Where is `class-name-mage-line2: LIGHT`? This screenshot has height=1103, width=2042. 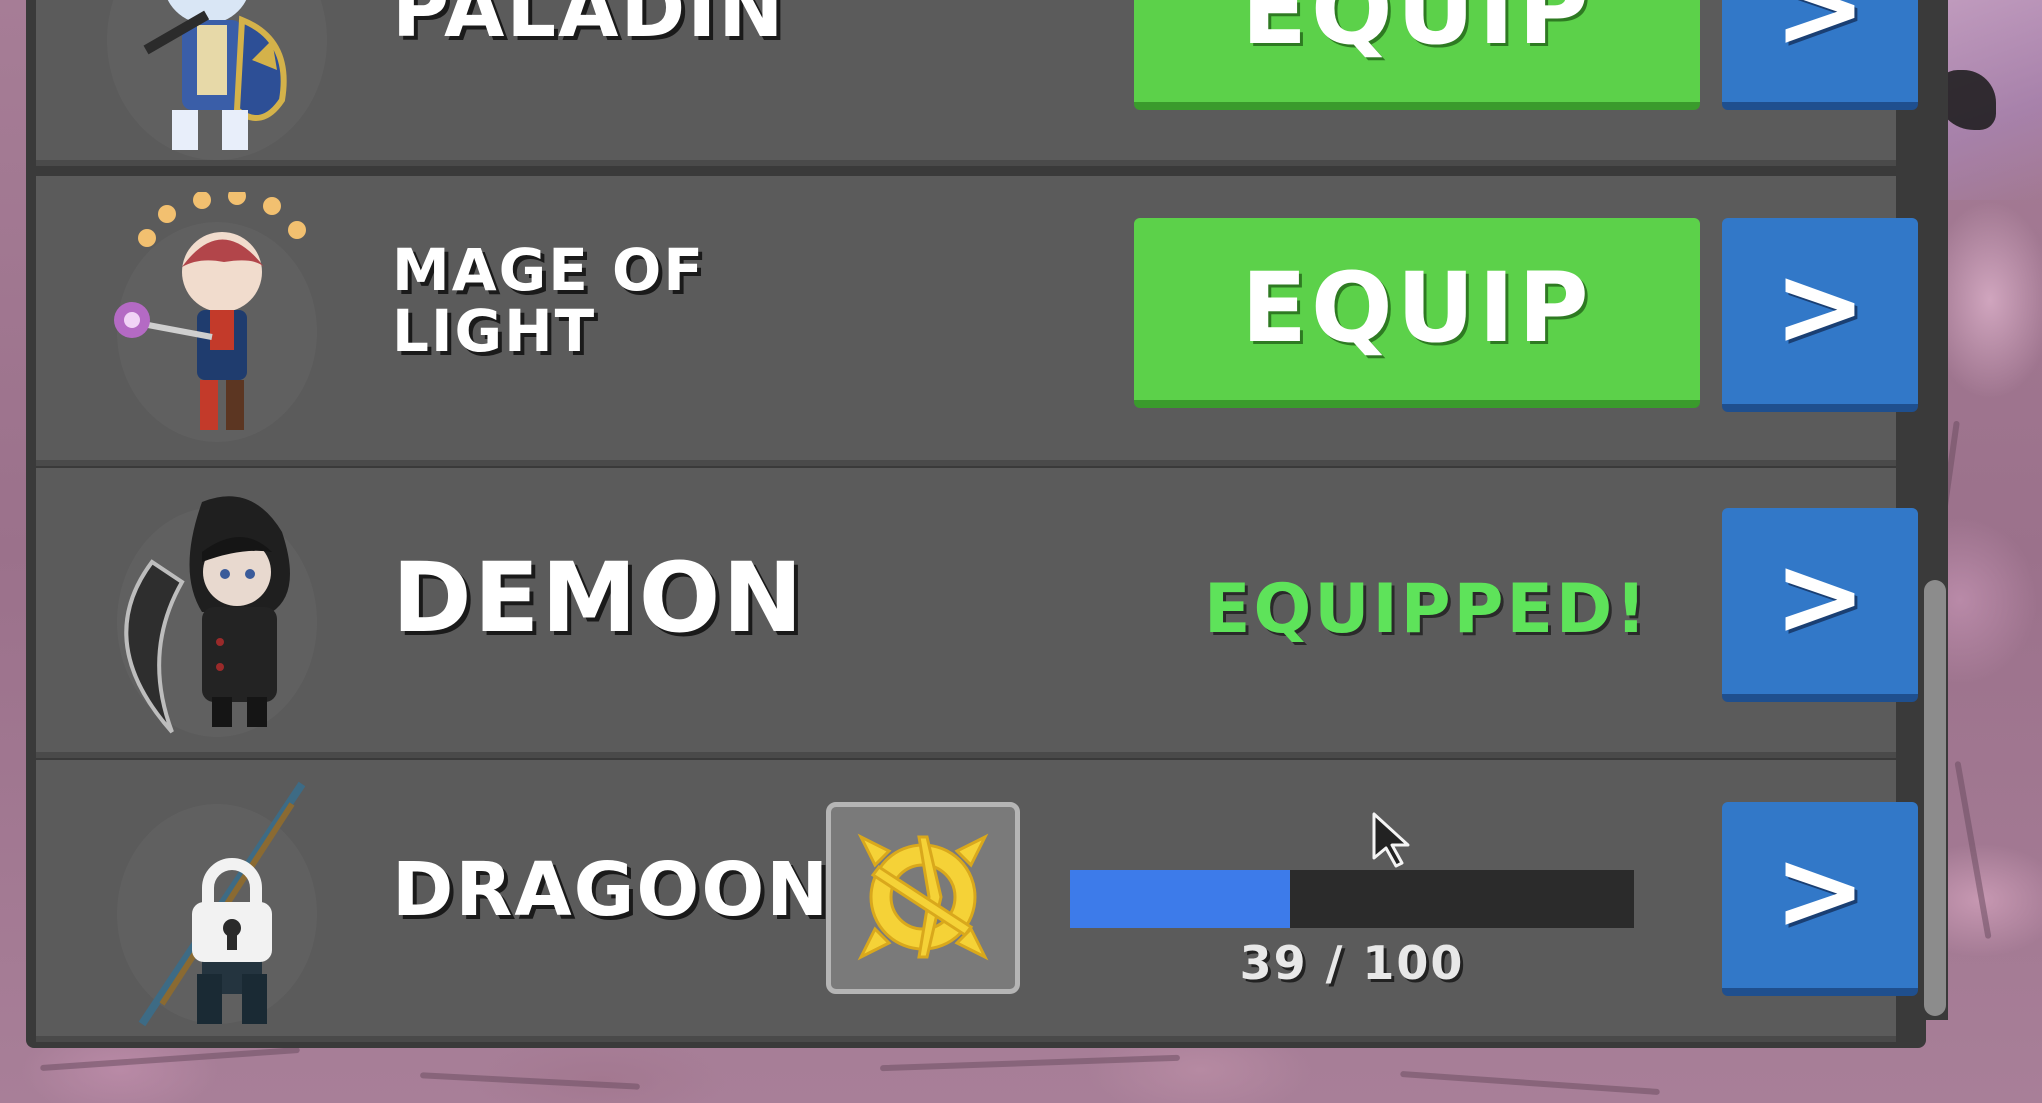
class-name-mage-line2: LIGHT is located at coordinates (494, 330).